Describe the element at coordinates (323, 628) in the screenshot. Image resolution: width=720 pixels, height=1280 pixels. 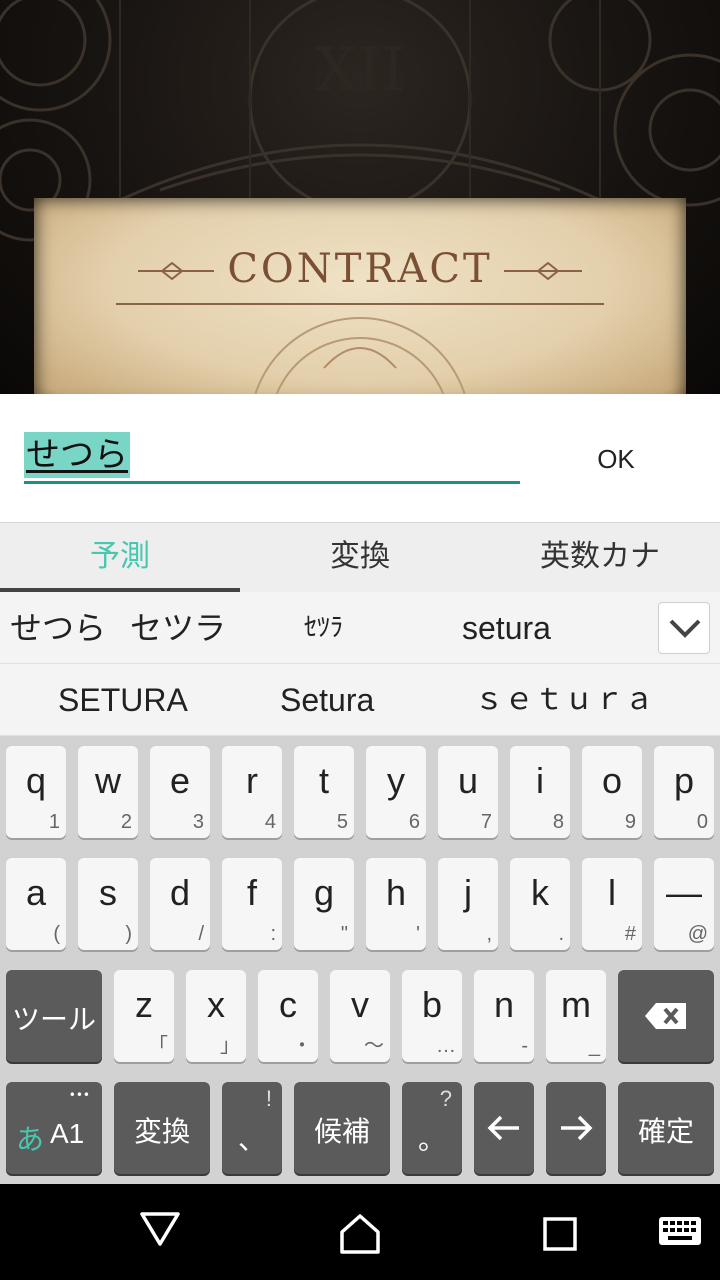
I see `candidate-item: ｾﾂﾗ` at that location.